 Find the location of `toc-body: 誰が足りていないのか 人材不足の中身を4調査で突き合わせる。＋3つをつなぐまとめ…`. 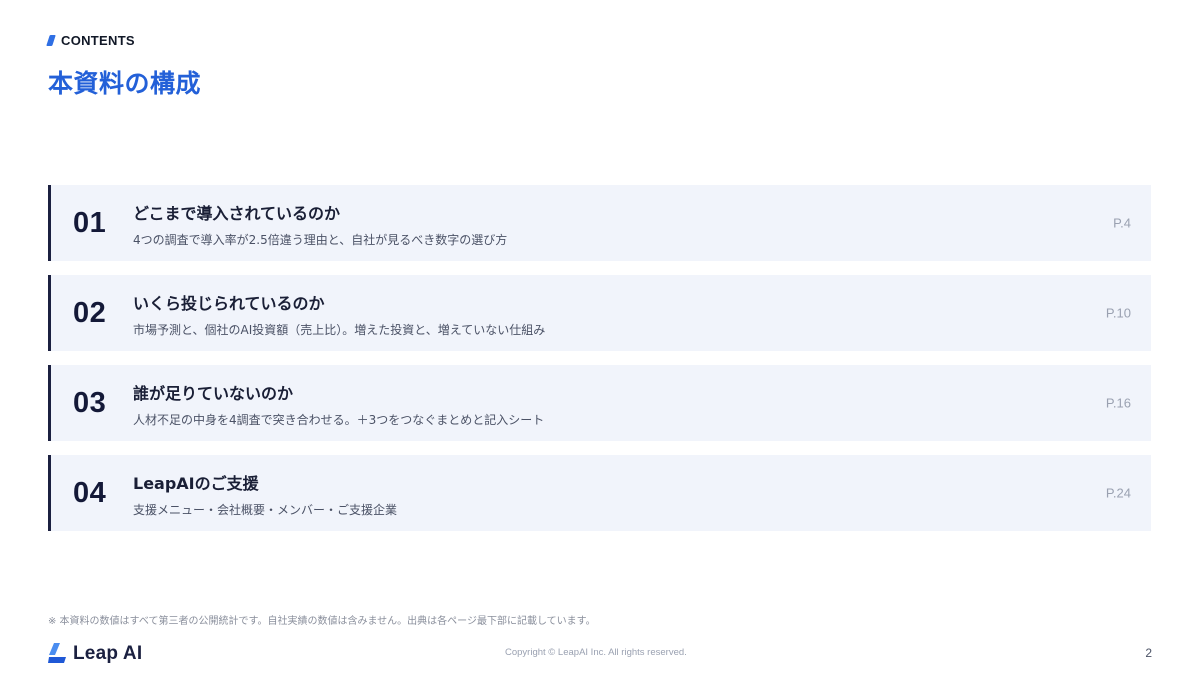

toc-body: 誰が足りていないのか 人材不足の中身を4調査で突き合わせる。＋3つをつなぐまとめ… is located at coordinates (642, 403).